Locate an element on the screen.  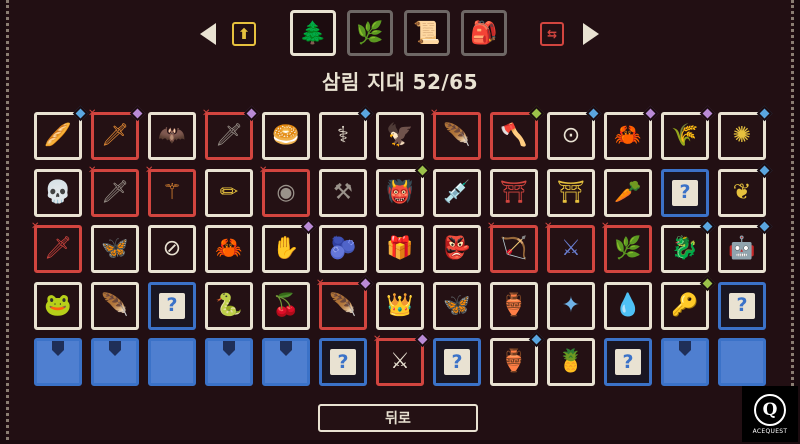
collection-slot: ✏ is located at coordinates (229, 192).